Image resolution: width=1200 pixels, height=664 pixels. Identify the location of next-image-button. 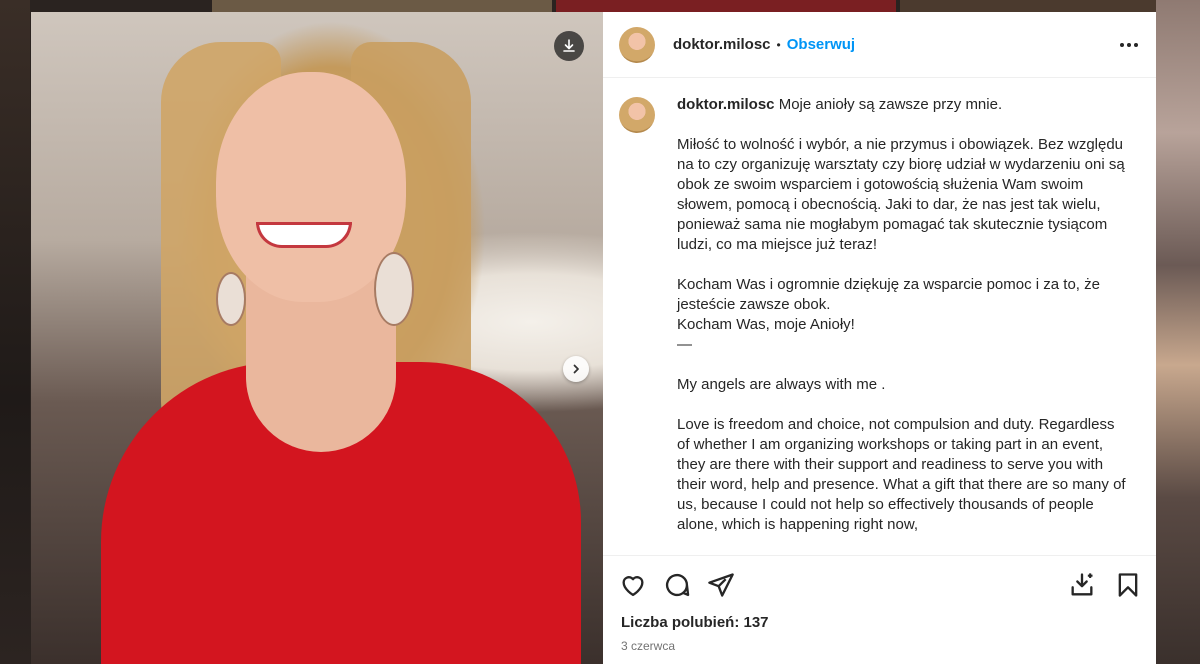
(576, 369).